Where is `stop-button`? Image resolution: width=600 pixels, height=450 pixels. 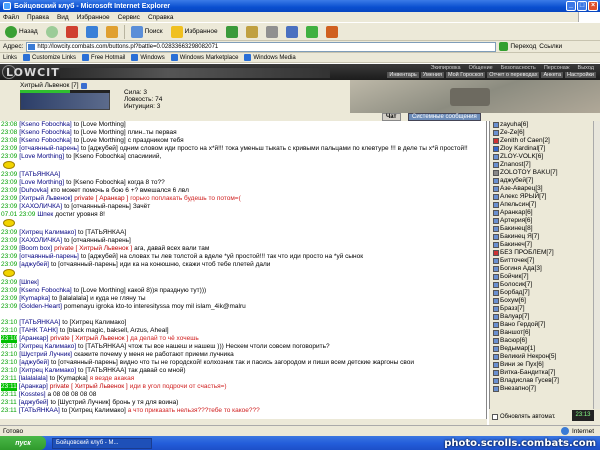 stop-button is located at coordinates (72, 31).